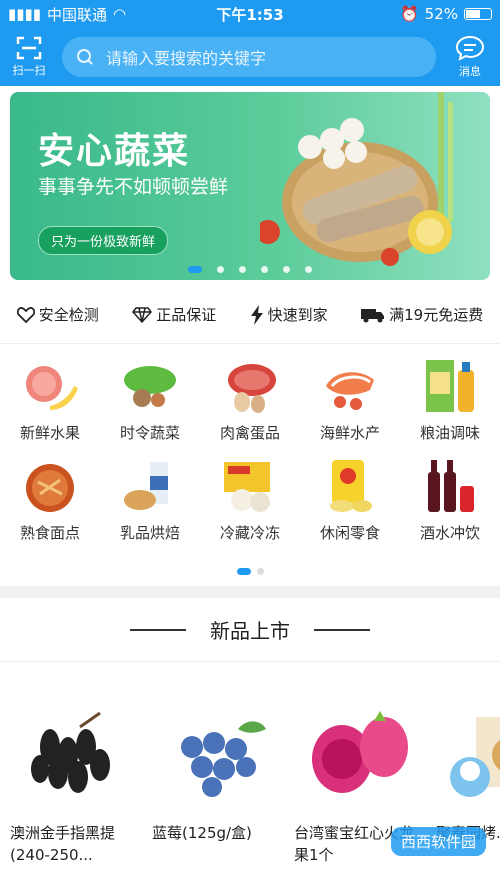 The height and width of the screenshot is (888, 500). Describe the element at coordinates (85, 57) in the screenshot. I see `search-icon` at that location.